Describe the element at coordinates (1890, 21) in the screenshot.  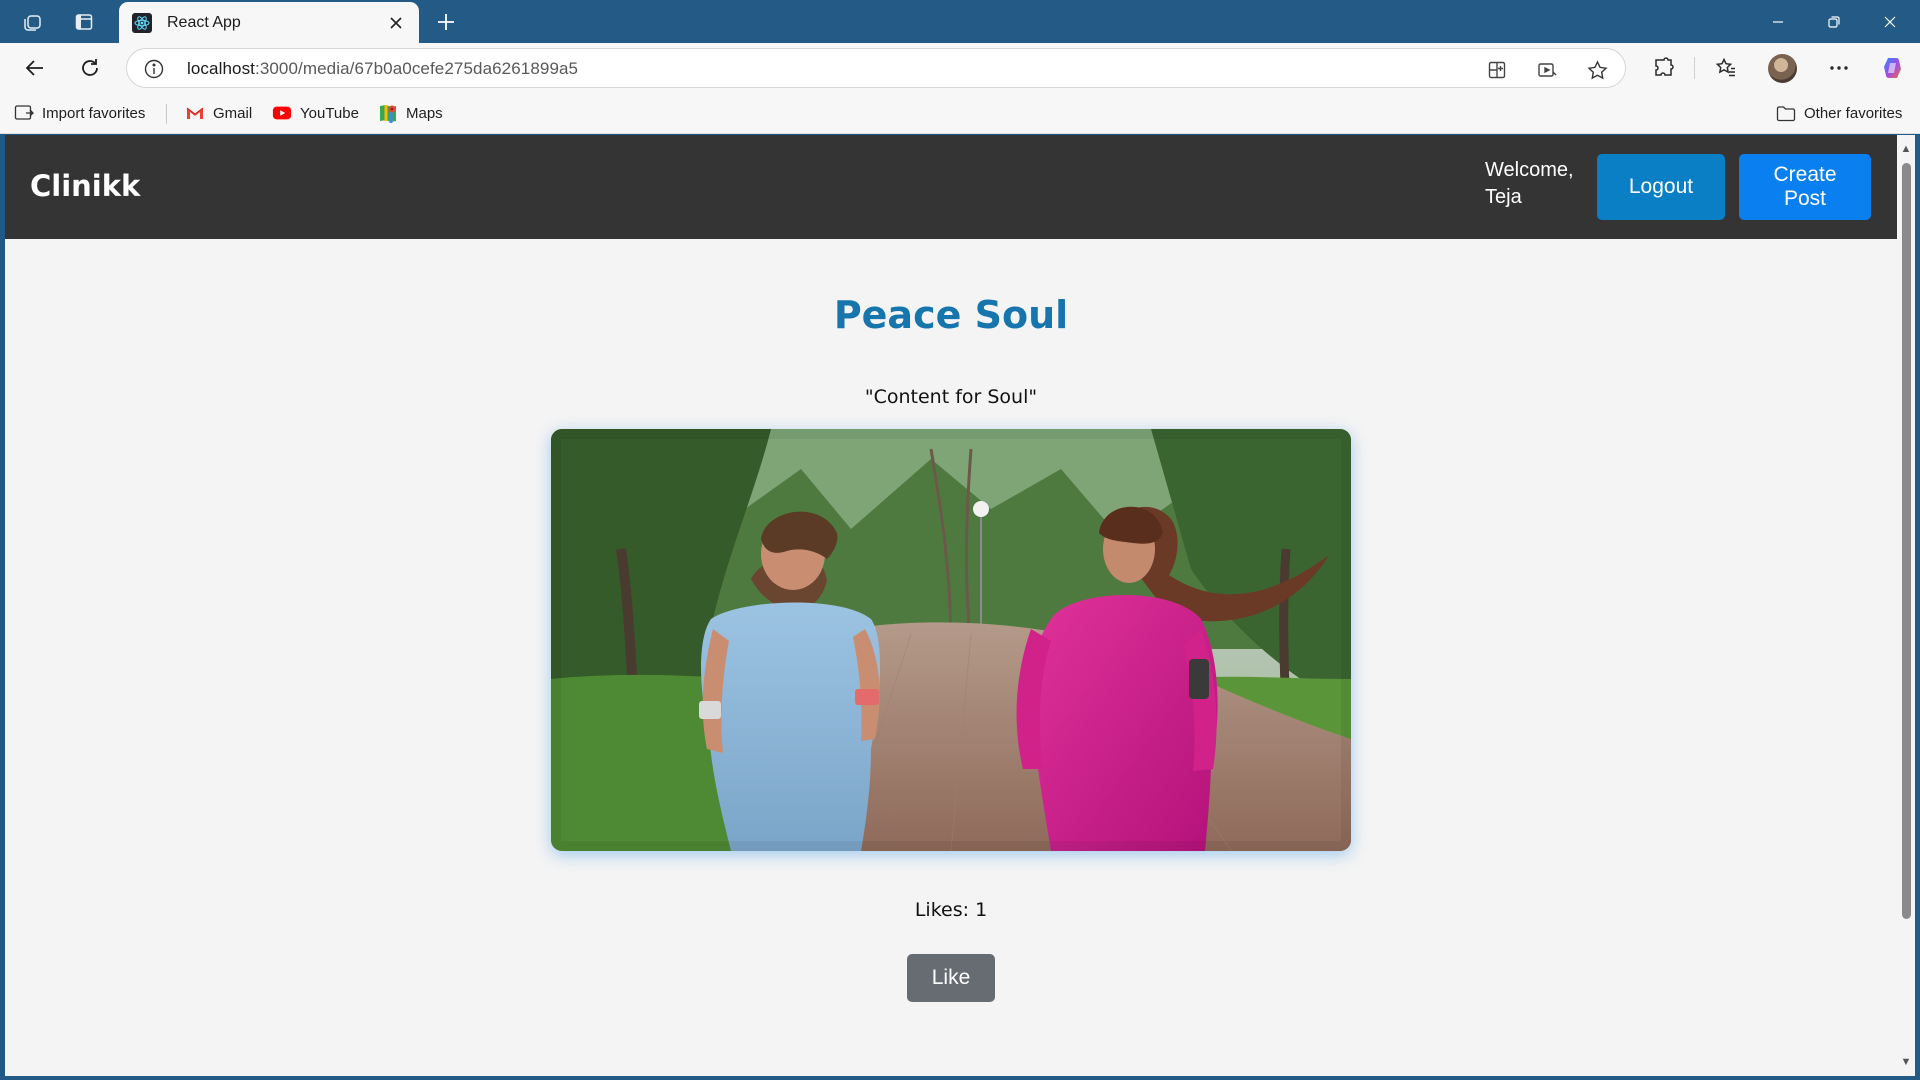
I see `close-window-button` at that location.